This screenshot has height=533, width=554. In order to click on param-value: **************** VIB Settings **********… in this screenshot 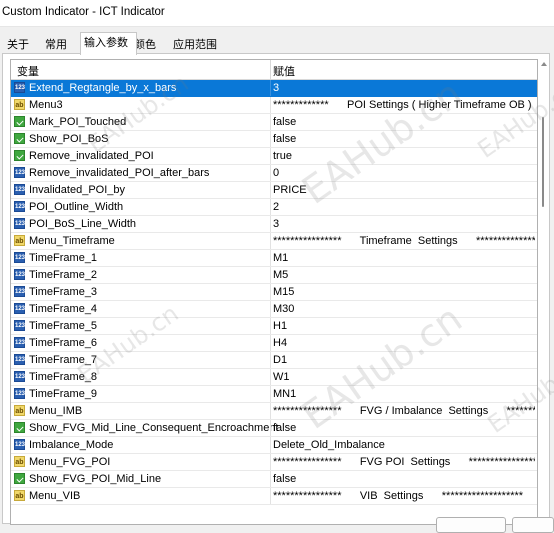, I will do `click(404, 496)`.